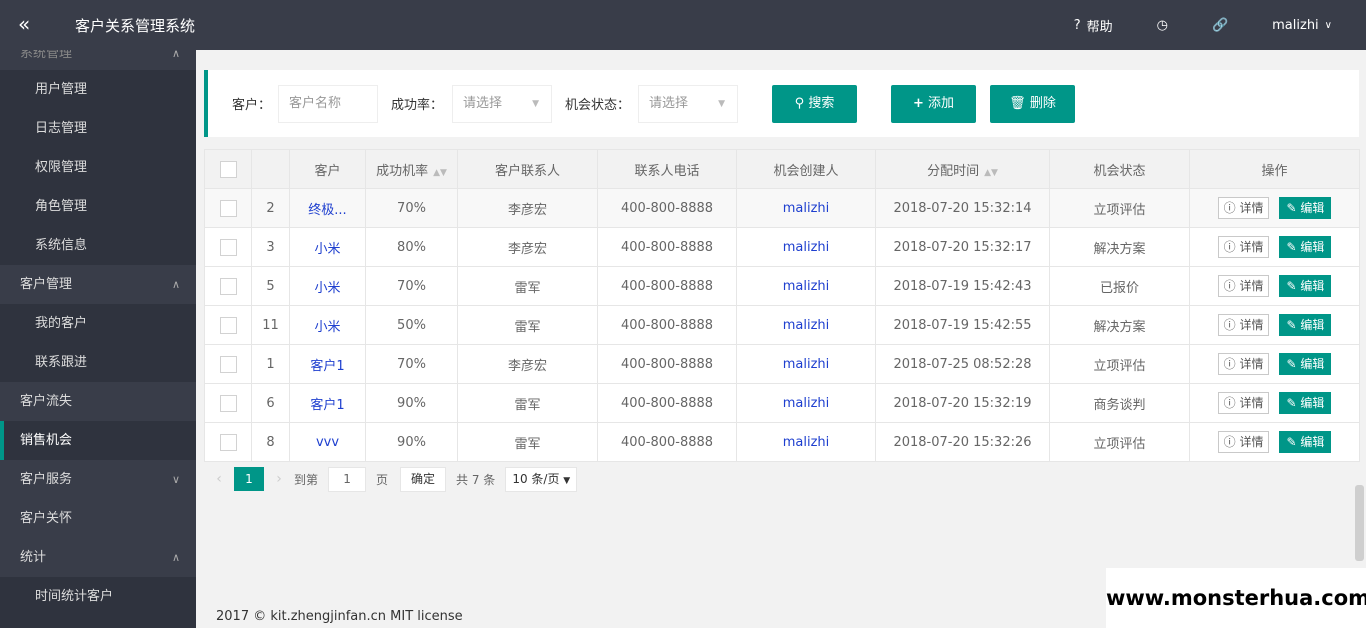 Image resolution: width=1366 pixels, height=628 pixels. I want to click on status-select: 请选择 ▼, so click(688, 104).